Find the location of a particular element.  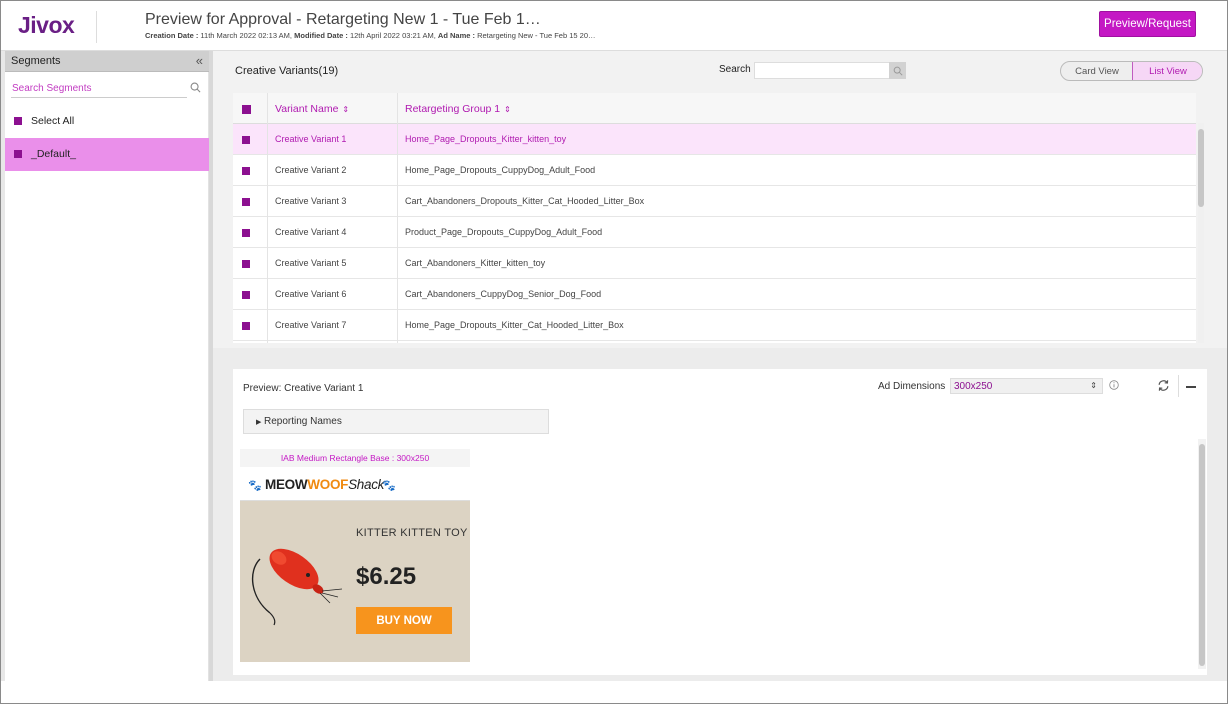

info-icon is located at coordinates (1114, 385).